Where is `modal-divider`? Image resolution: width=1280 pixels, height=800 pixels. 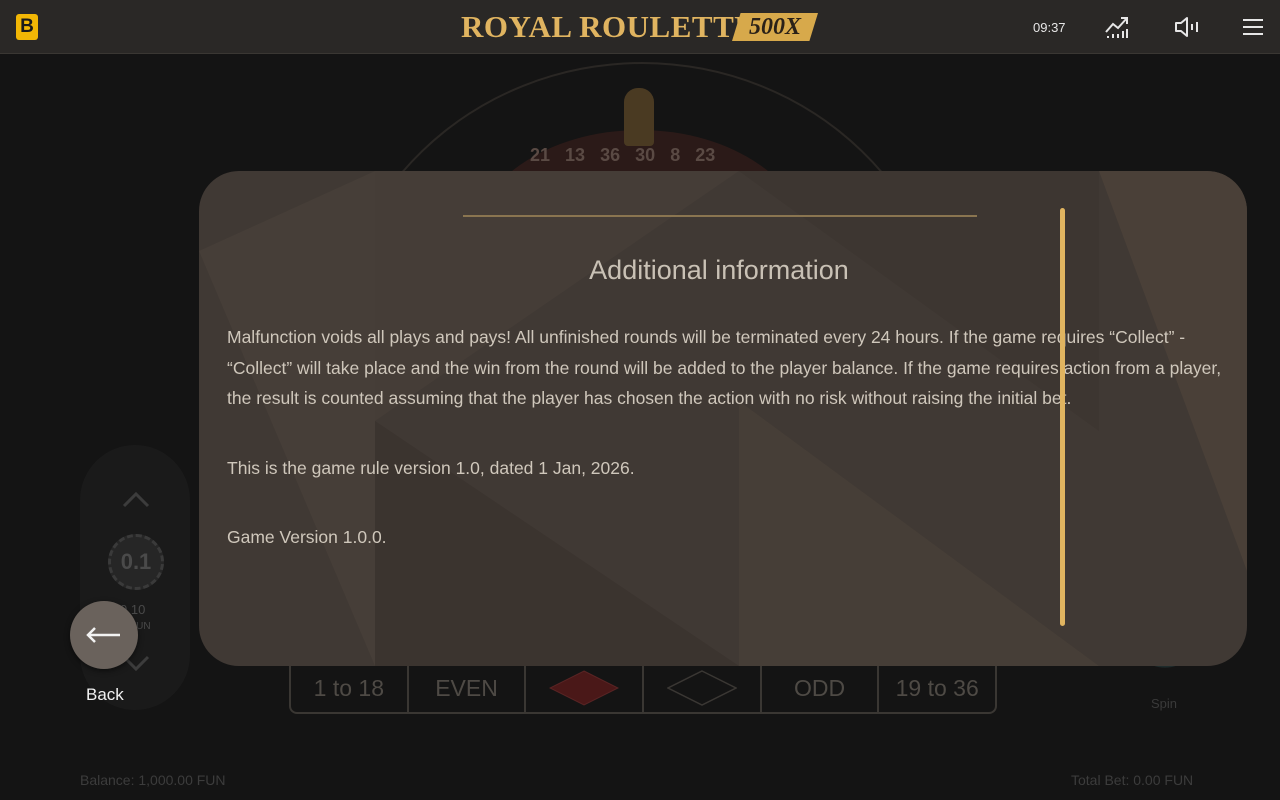 modal-divider is located at coordinates (720, 216).